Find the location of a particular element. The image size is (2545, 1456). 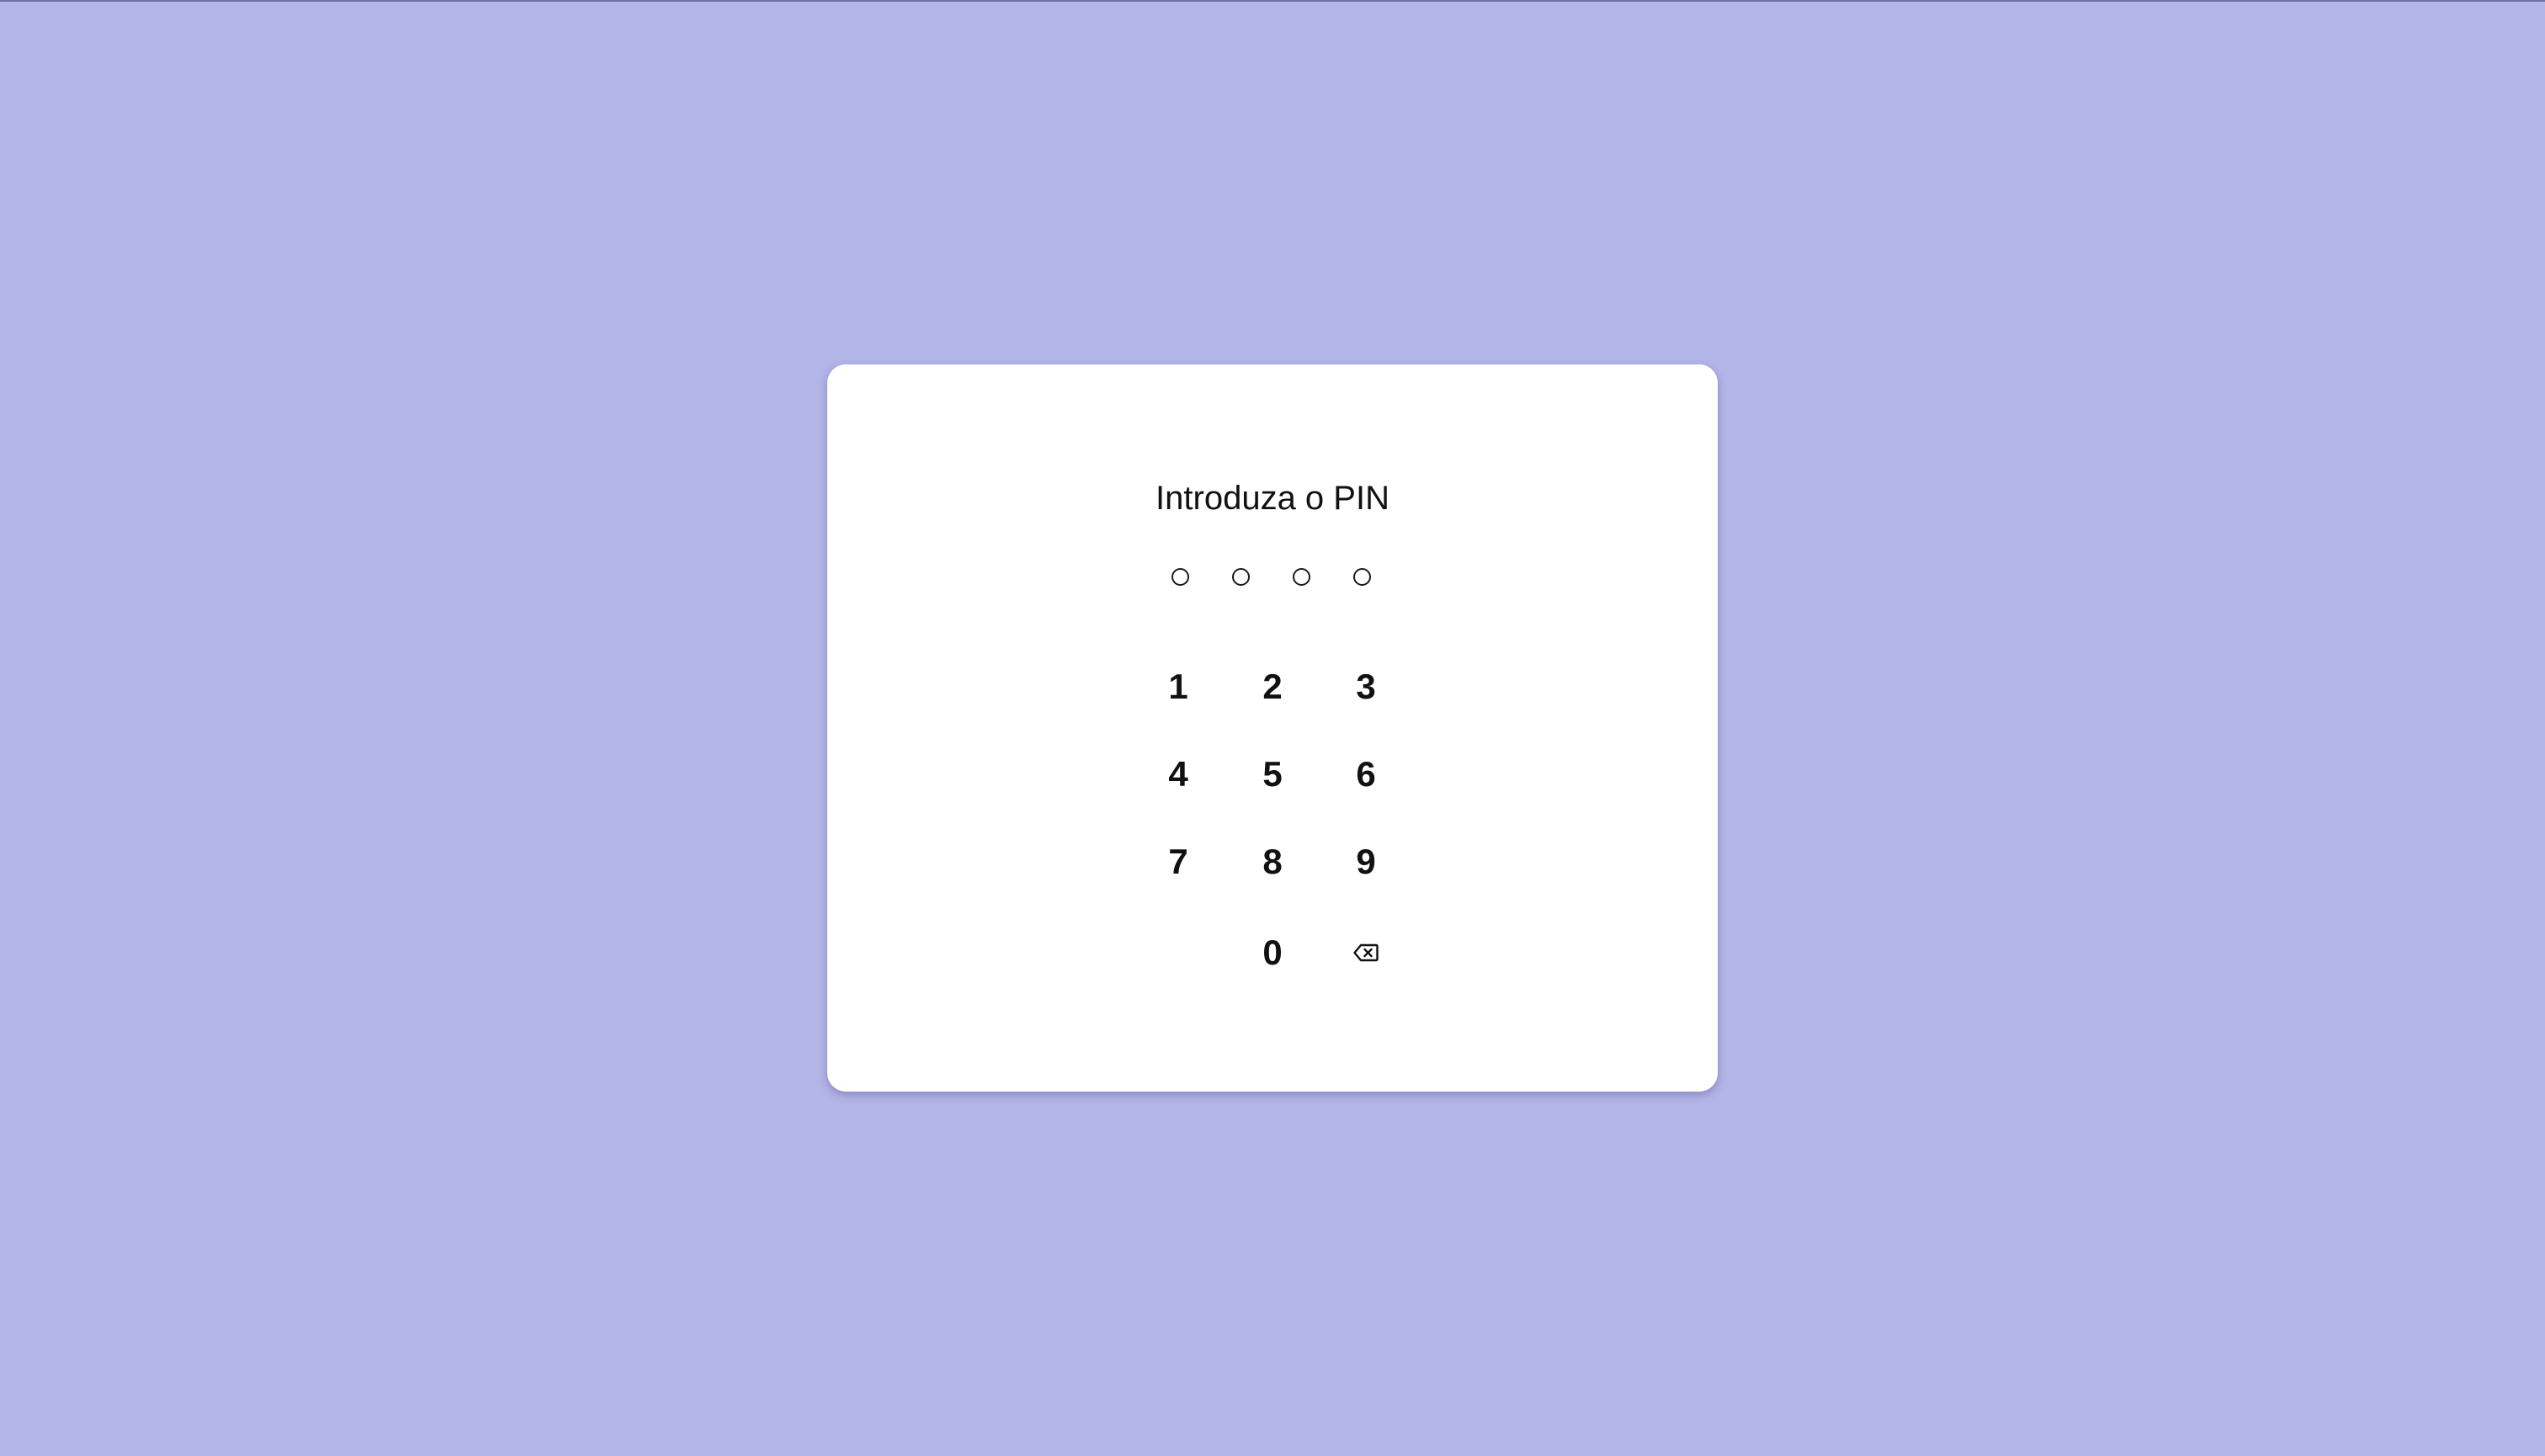

key-9: 9 is located at coordinates (1366, 861).